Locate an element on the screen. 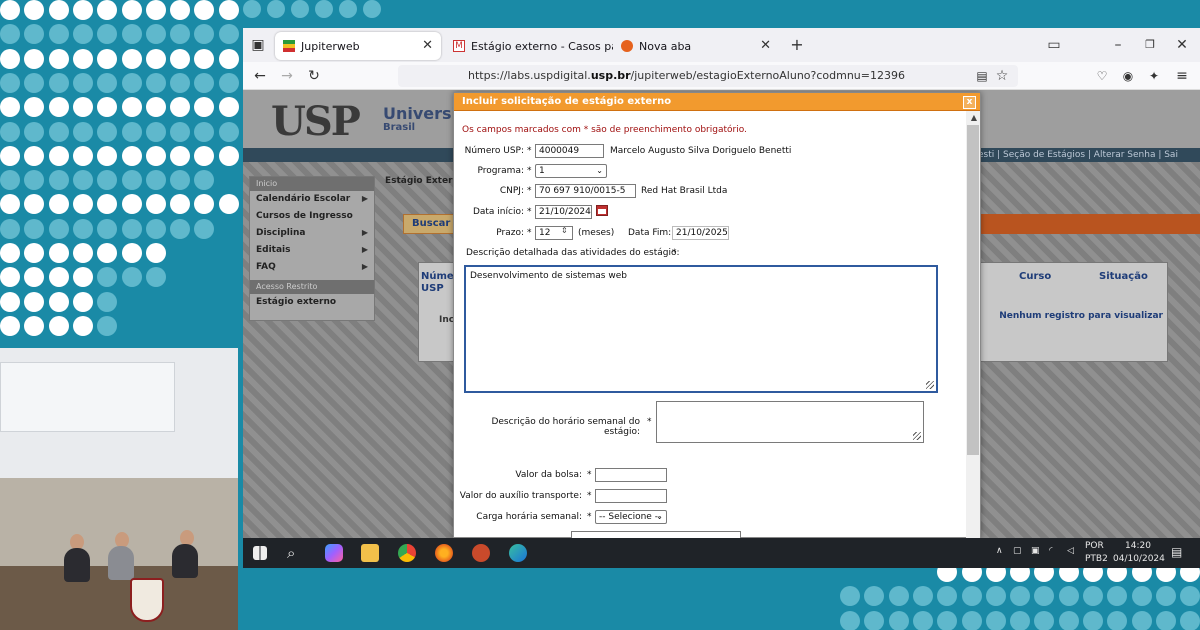 The height and width of the screenshot is (630, 1200). menu-item-editais: Editais ▶ is located at coordinates (312, 250).